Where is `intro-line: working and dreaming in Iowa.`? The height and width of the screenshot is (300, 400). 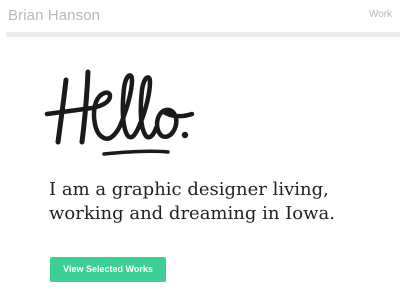 intro-line: working and dreaming in Iowa. is located at coordinates (192, 213).